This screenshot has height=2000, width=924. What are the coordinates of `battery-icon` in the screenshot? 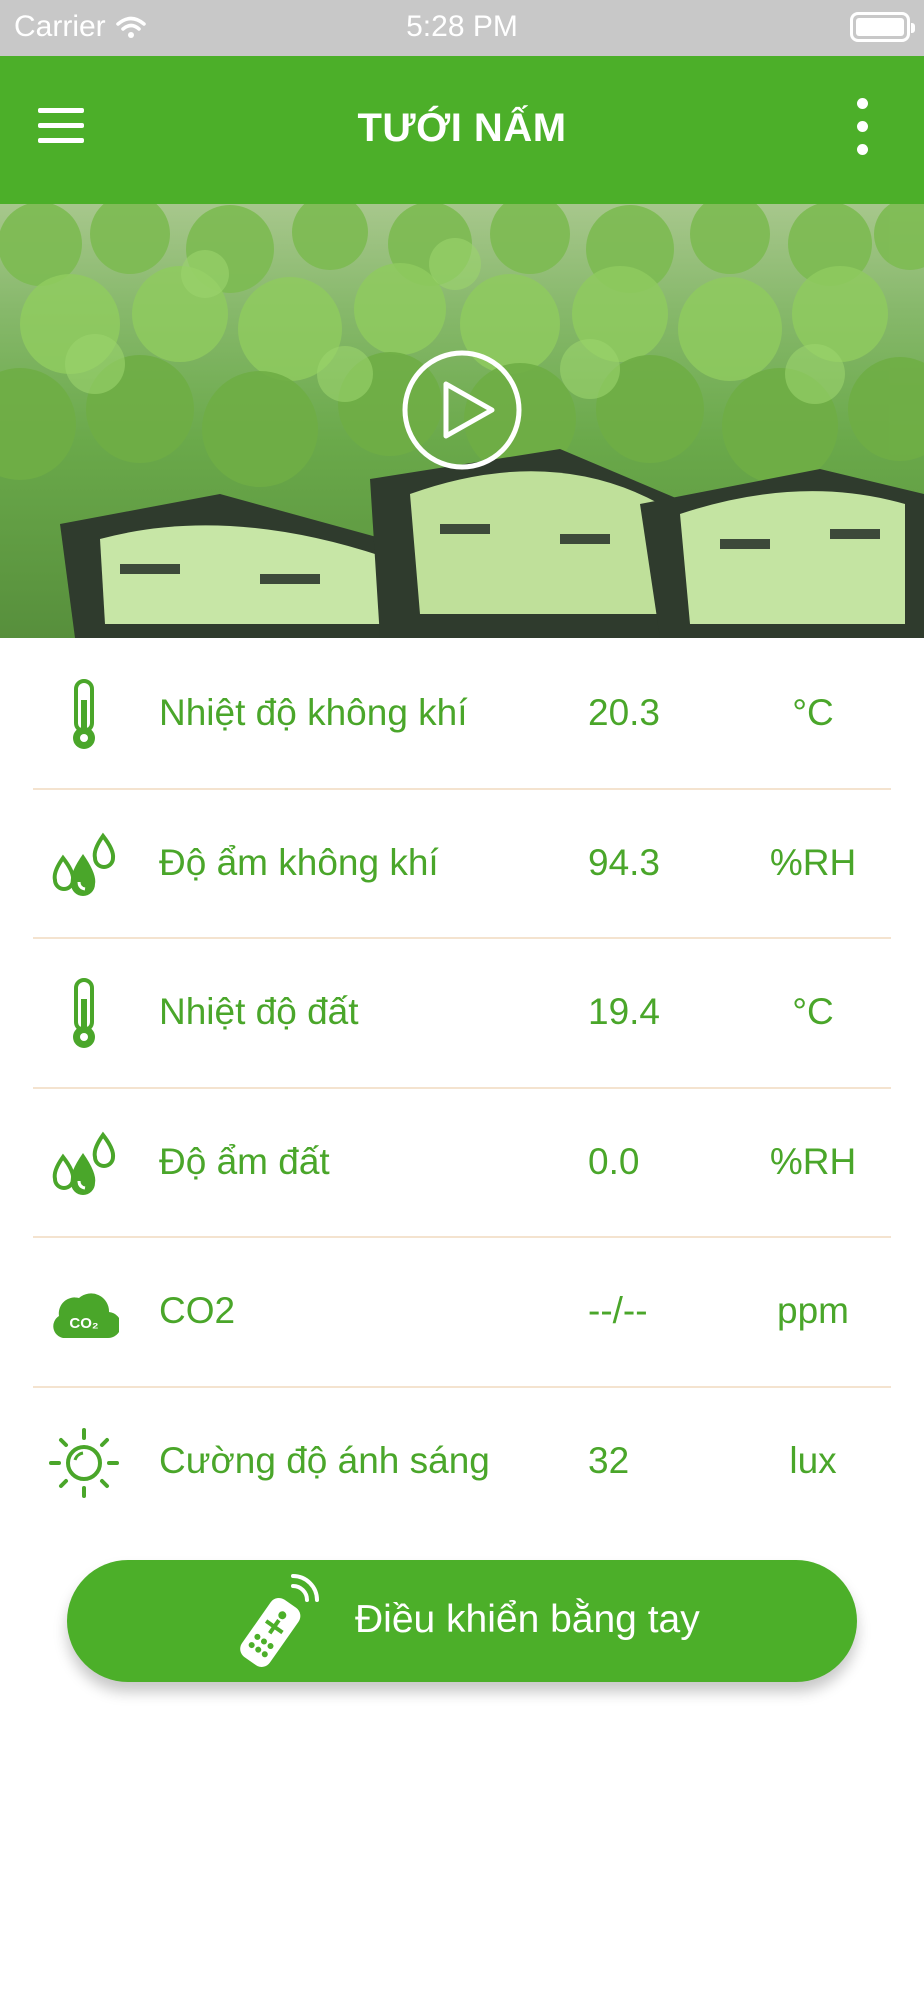 It's located at (882, 27).